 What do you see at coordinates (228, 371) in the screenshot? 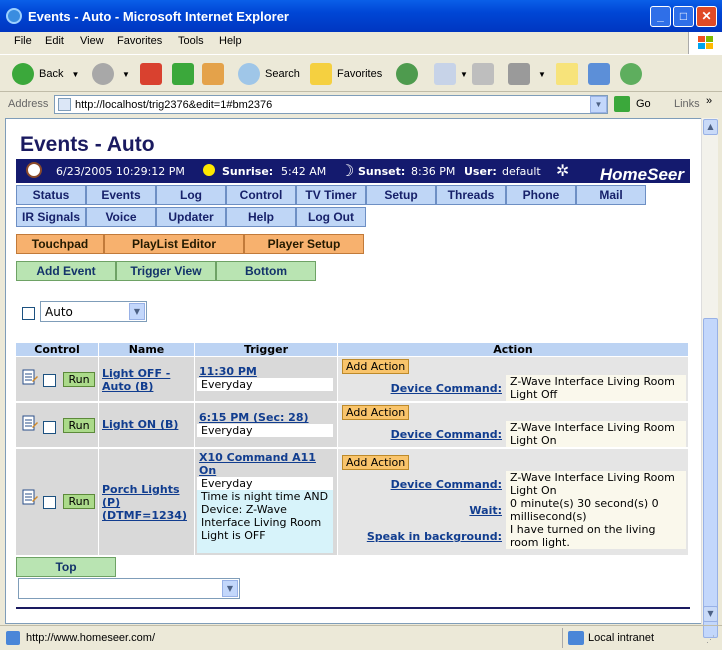
I see `trigger-link: 11:30 PM` at bounding box center [228, 371].